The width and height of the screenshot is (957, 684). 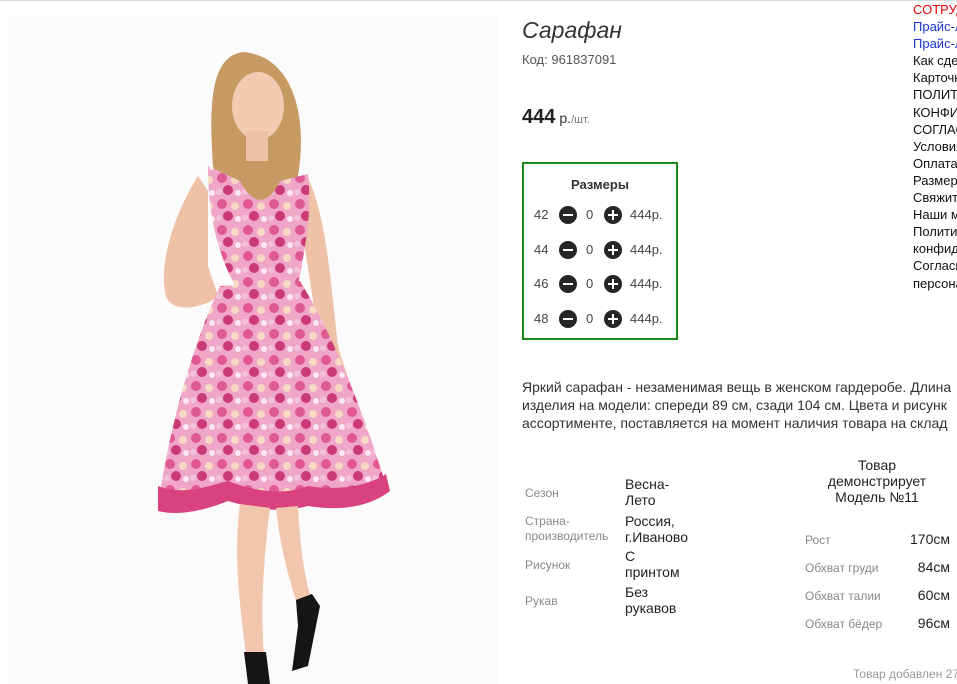 I want to click on product-price: 444 р./шт., so click(x=556, y=117).